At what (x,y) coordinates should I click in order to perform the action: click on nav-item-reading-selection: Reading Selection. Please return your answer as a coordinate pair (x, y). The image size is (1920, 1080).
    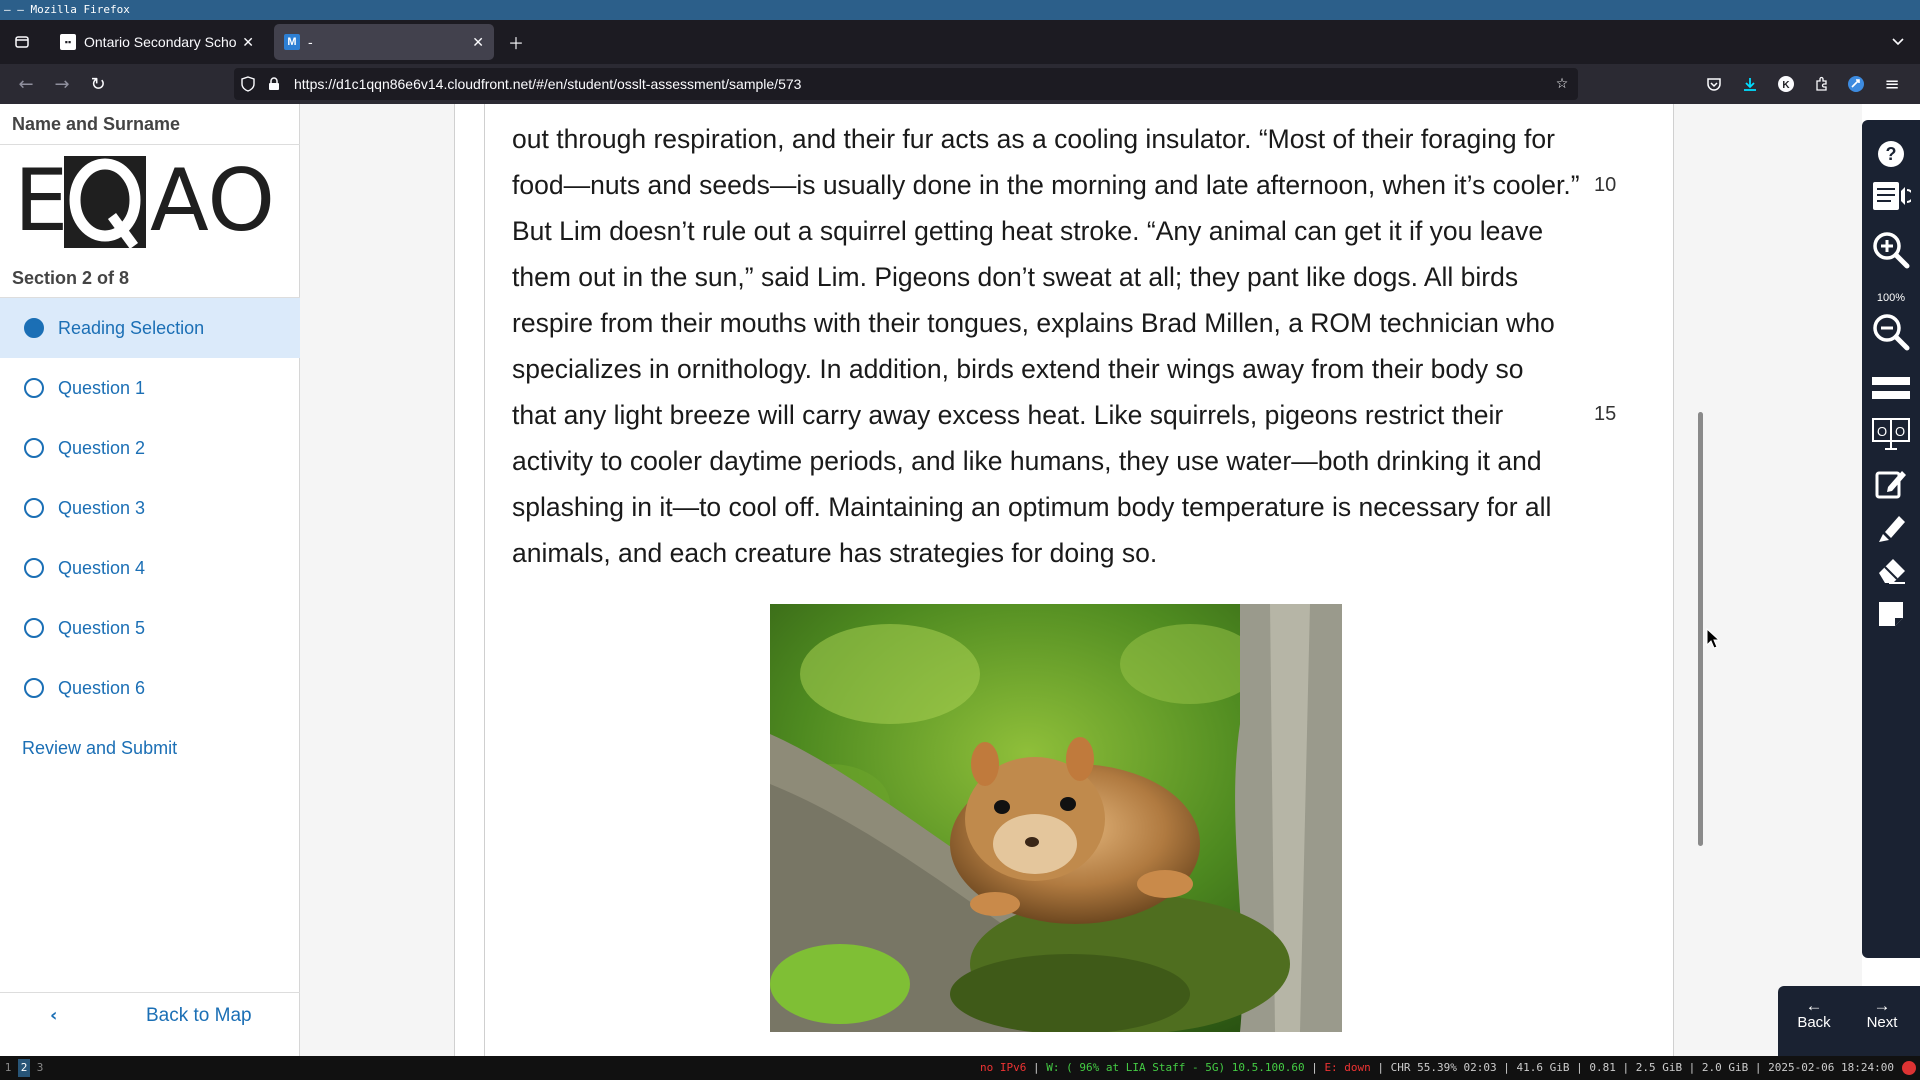
    Looking at the image, I should click on (150, 328).